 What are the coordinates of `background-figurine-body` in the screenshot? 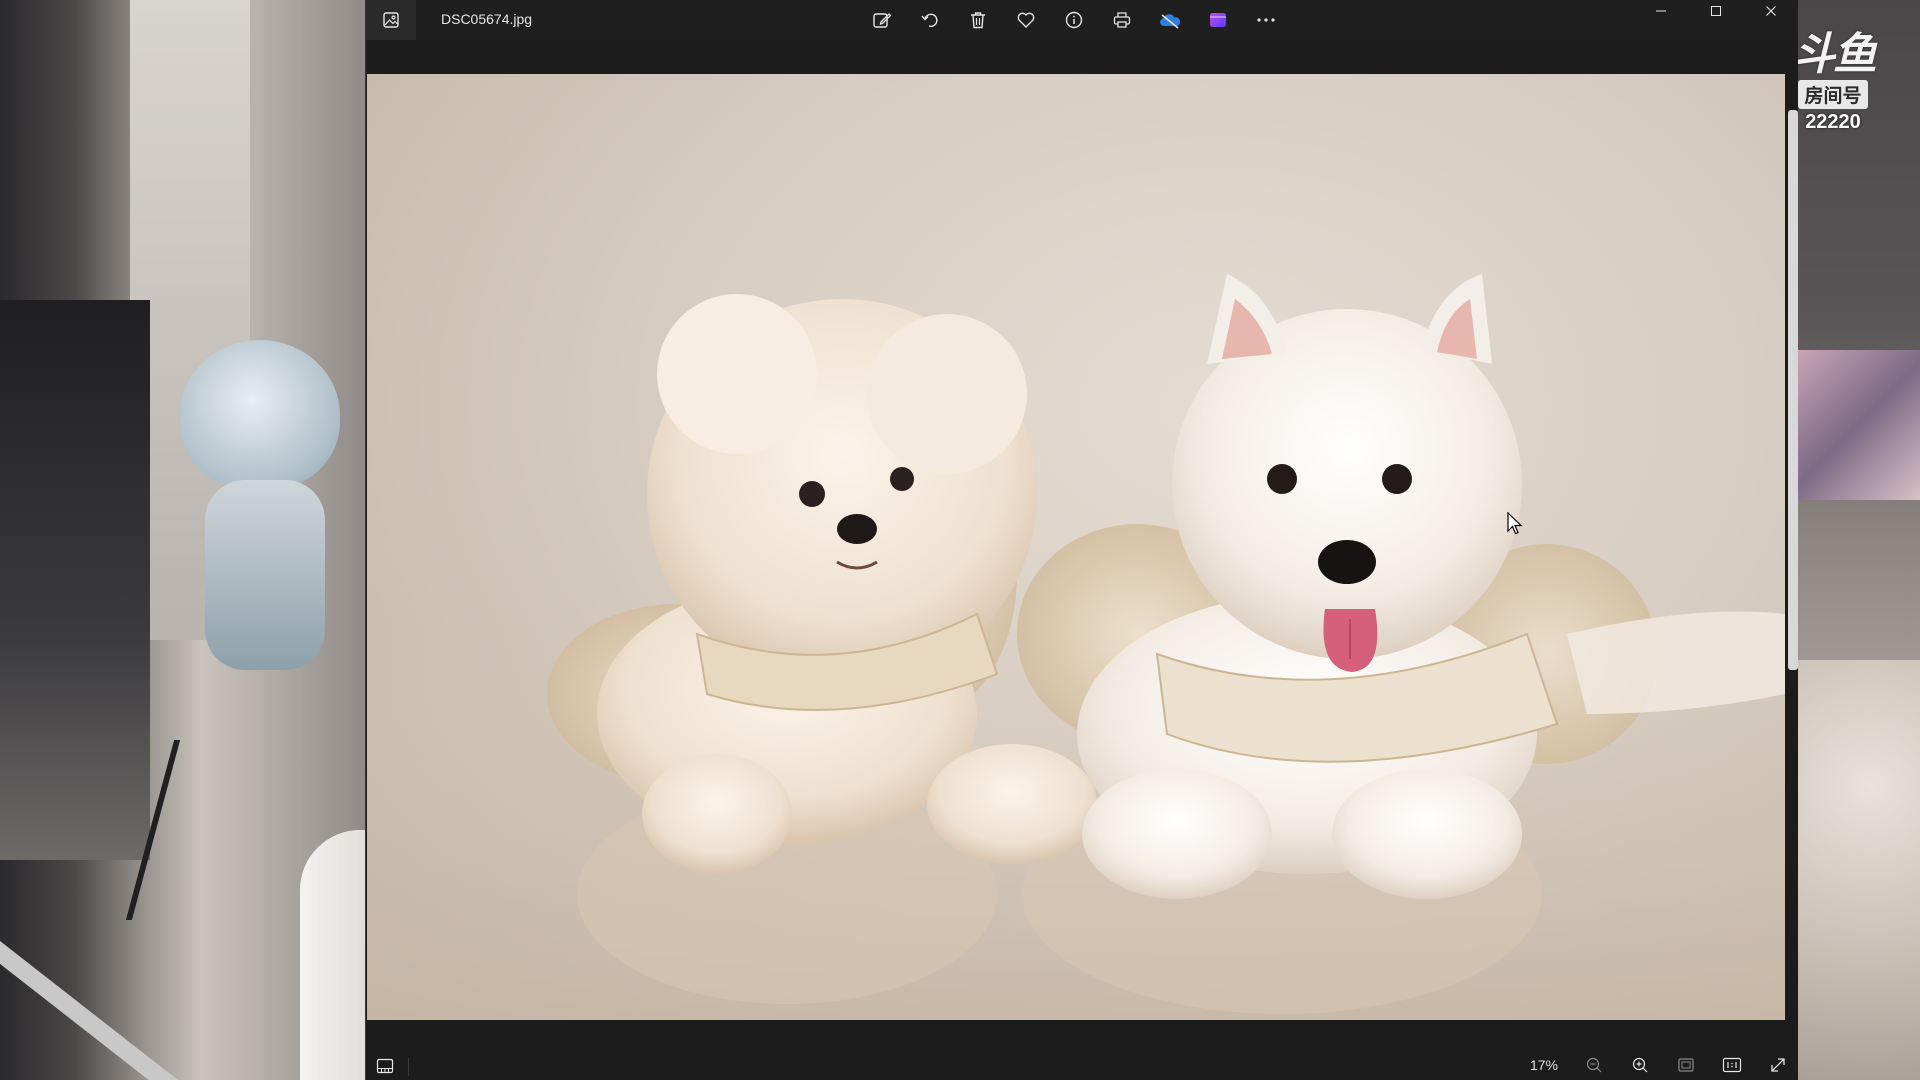 It's located at (265, 575).